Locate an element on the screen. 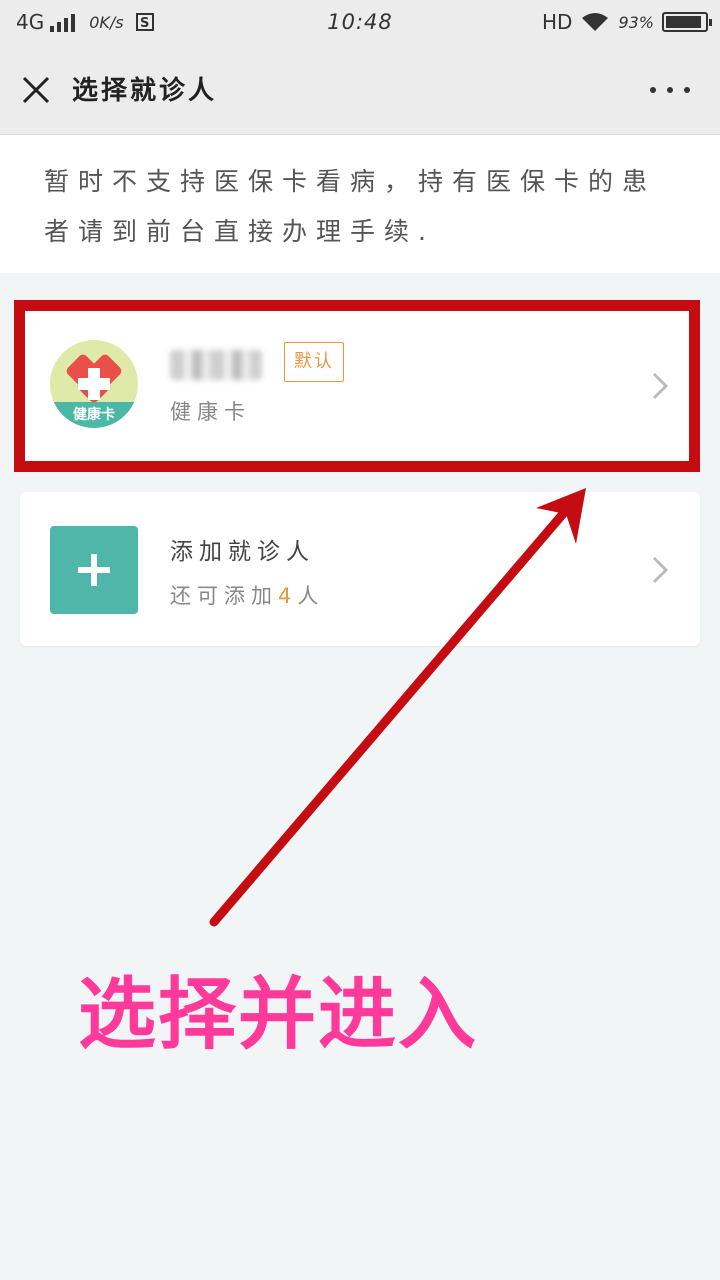 The image size is (720, 1280). add-patient-title: 添加就诊人 is located at coordinates (242, 552).